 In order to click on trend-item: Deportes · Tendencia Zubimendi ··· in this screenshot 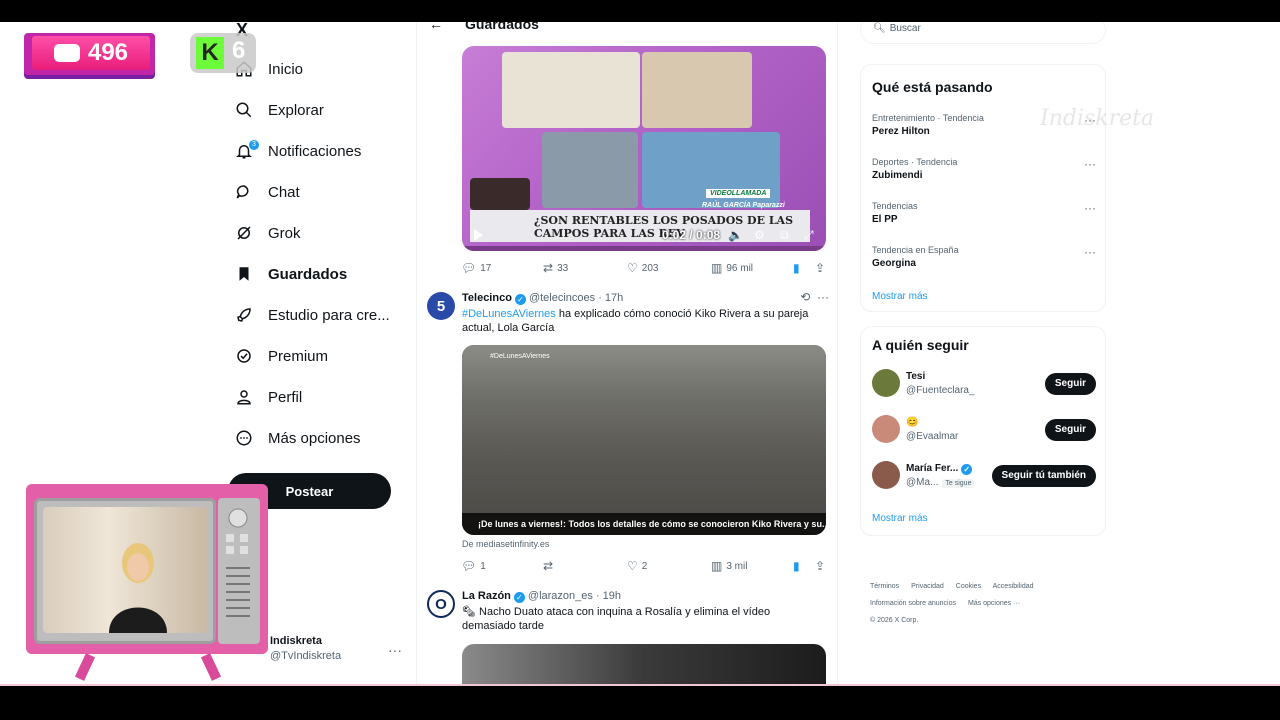, I will do `click(984, 169)`.